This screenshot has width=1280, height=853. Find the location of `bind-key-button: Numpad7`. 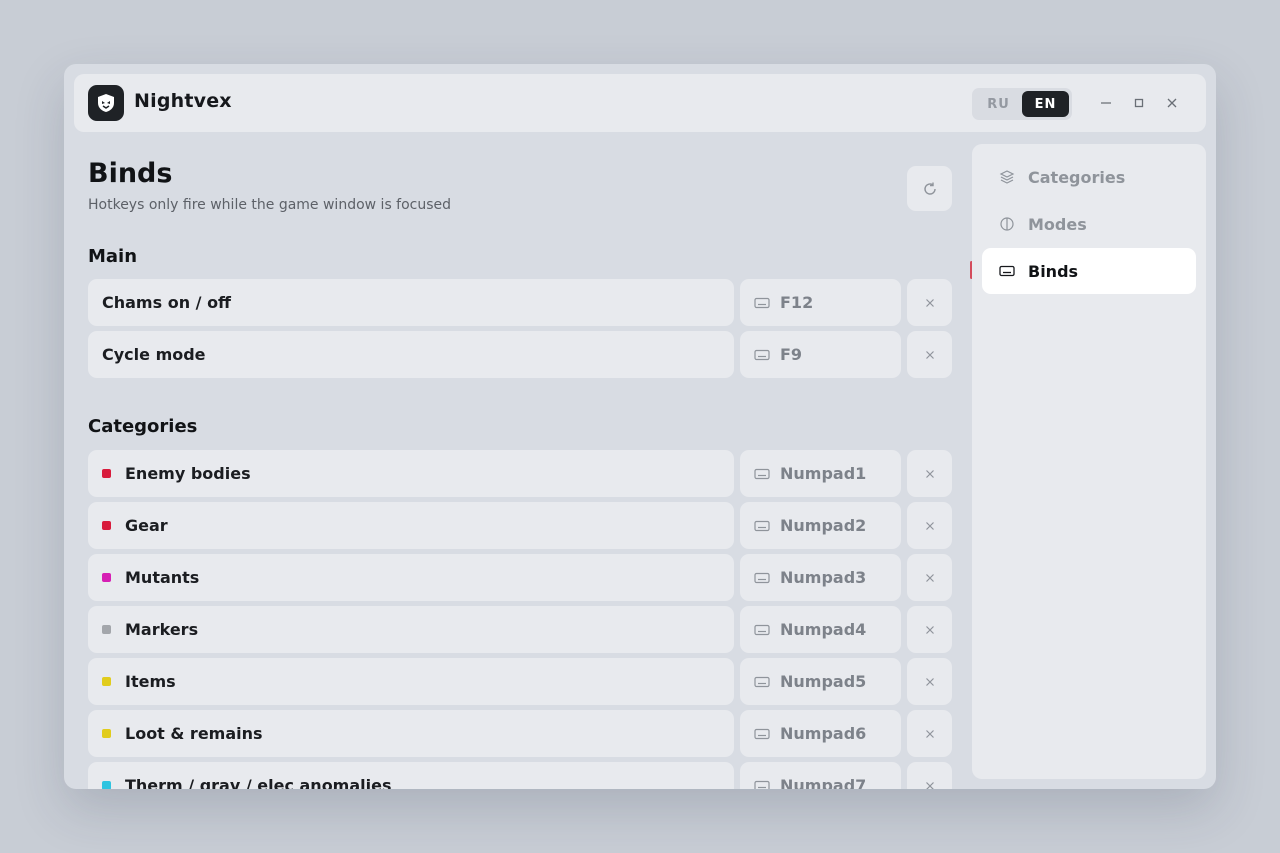

bind-key-button: Numpad7 is located at coordinates (820, 775).